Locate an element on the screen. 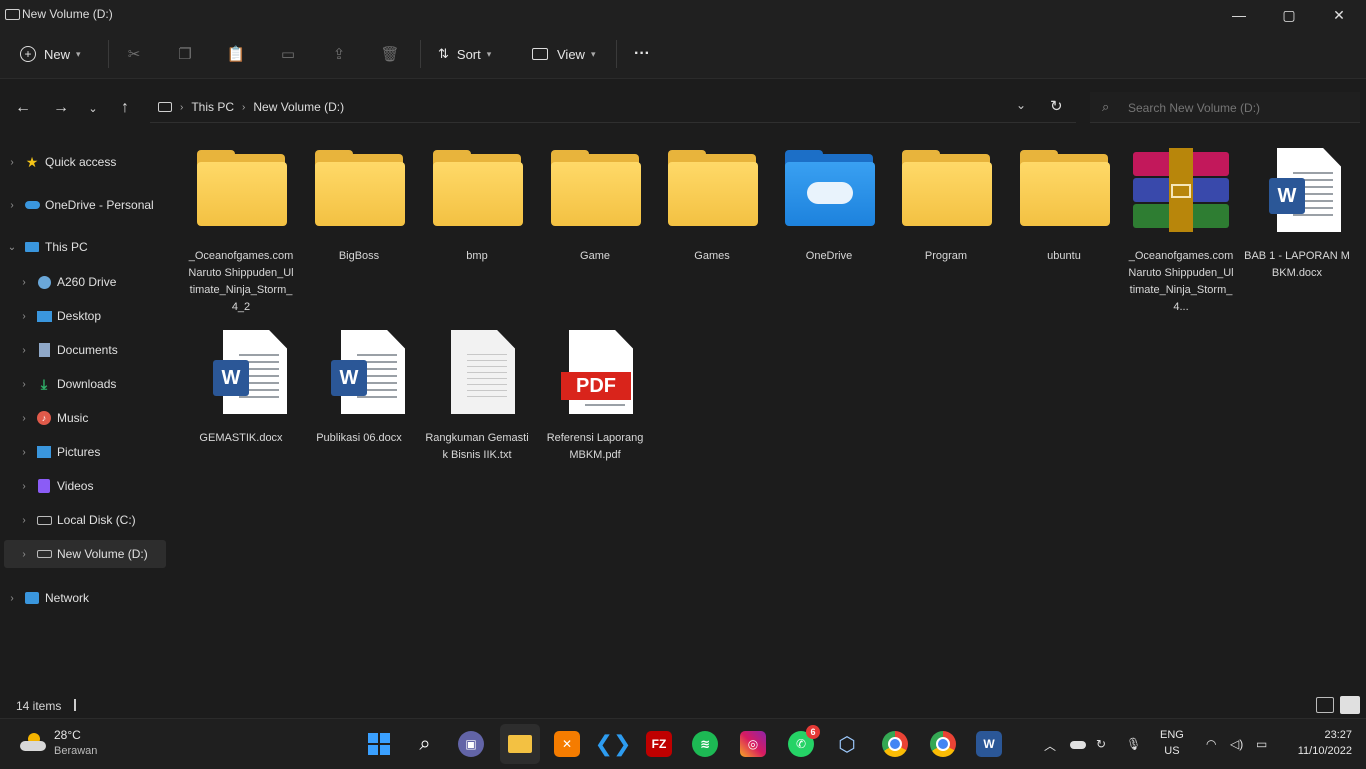 The image size is (1366, 769). sidebar-item-quick-access: › ★ Quick access is located at coordinates (89, 162).